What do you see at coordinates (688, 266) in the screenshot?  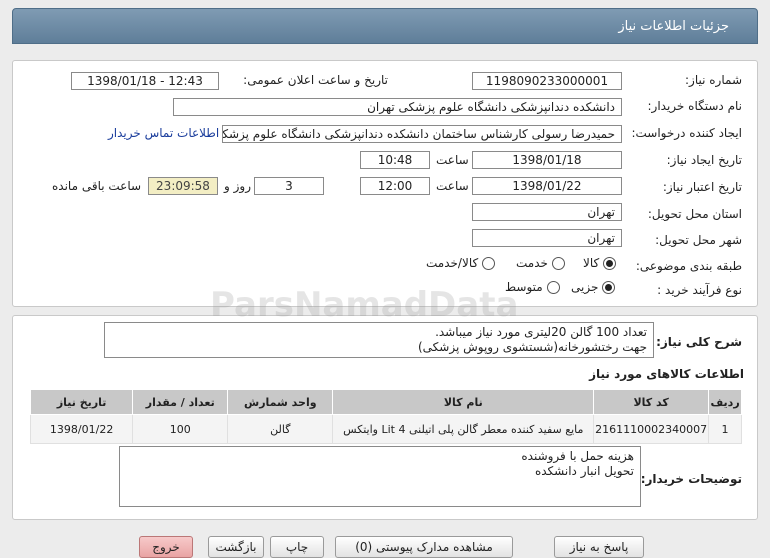 I see `category-label: طبقه بندی موضوعی:` at bounding box center [688, 266].